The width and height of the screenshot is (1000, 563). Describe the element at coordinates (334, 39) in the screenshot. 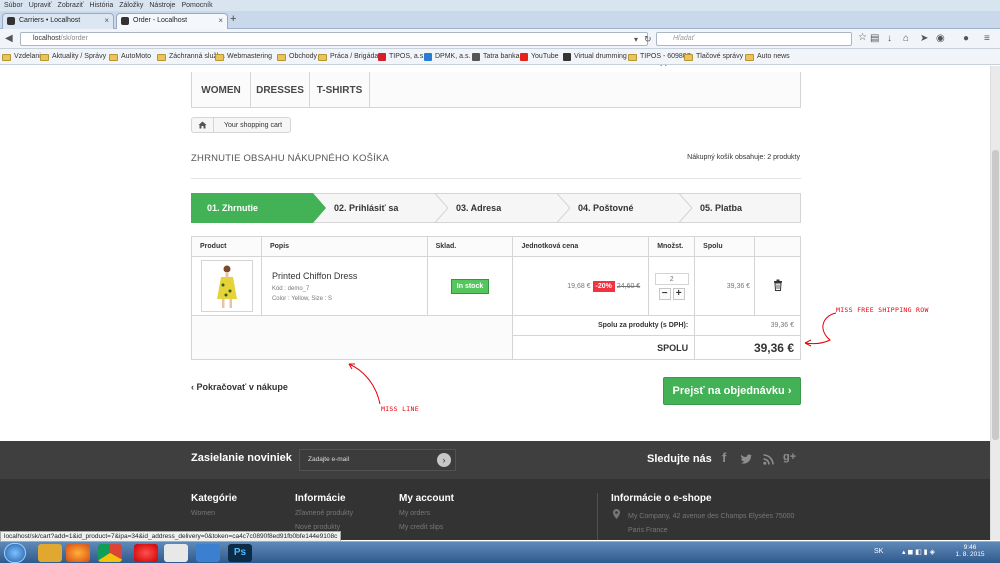

I see `url-bar: localhost/sk/order` at that location.